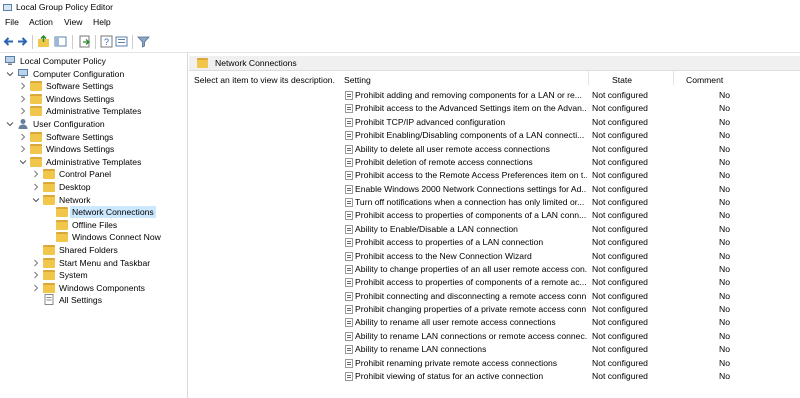 This screenshot has width=800, height=398. I want to click on properties-icon, so click(121, 41).